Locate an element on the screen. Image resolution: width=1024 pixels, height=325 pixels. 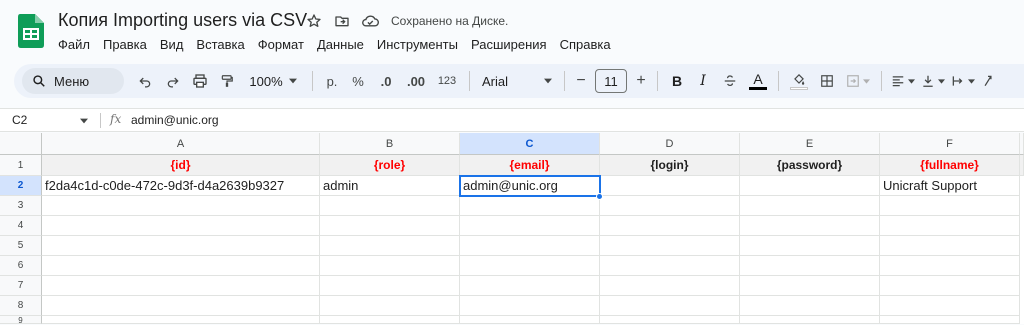
menu-help: Справка is located at coordinates (589, 44).